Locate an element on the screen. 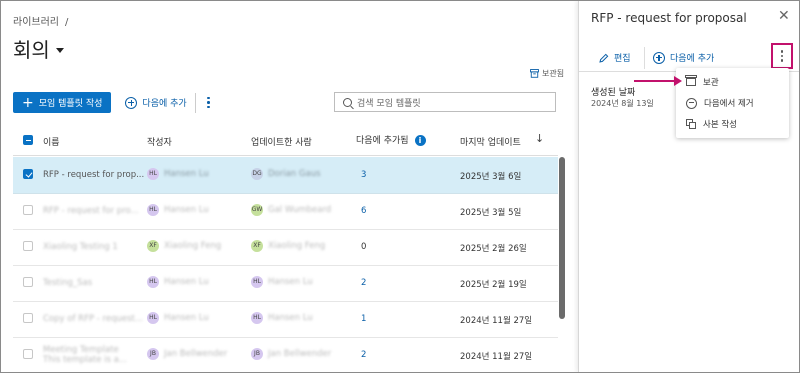  breadcrumb: 라이브러리 / is located at coordinates (40, 20).